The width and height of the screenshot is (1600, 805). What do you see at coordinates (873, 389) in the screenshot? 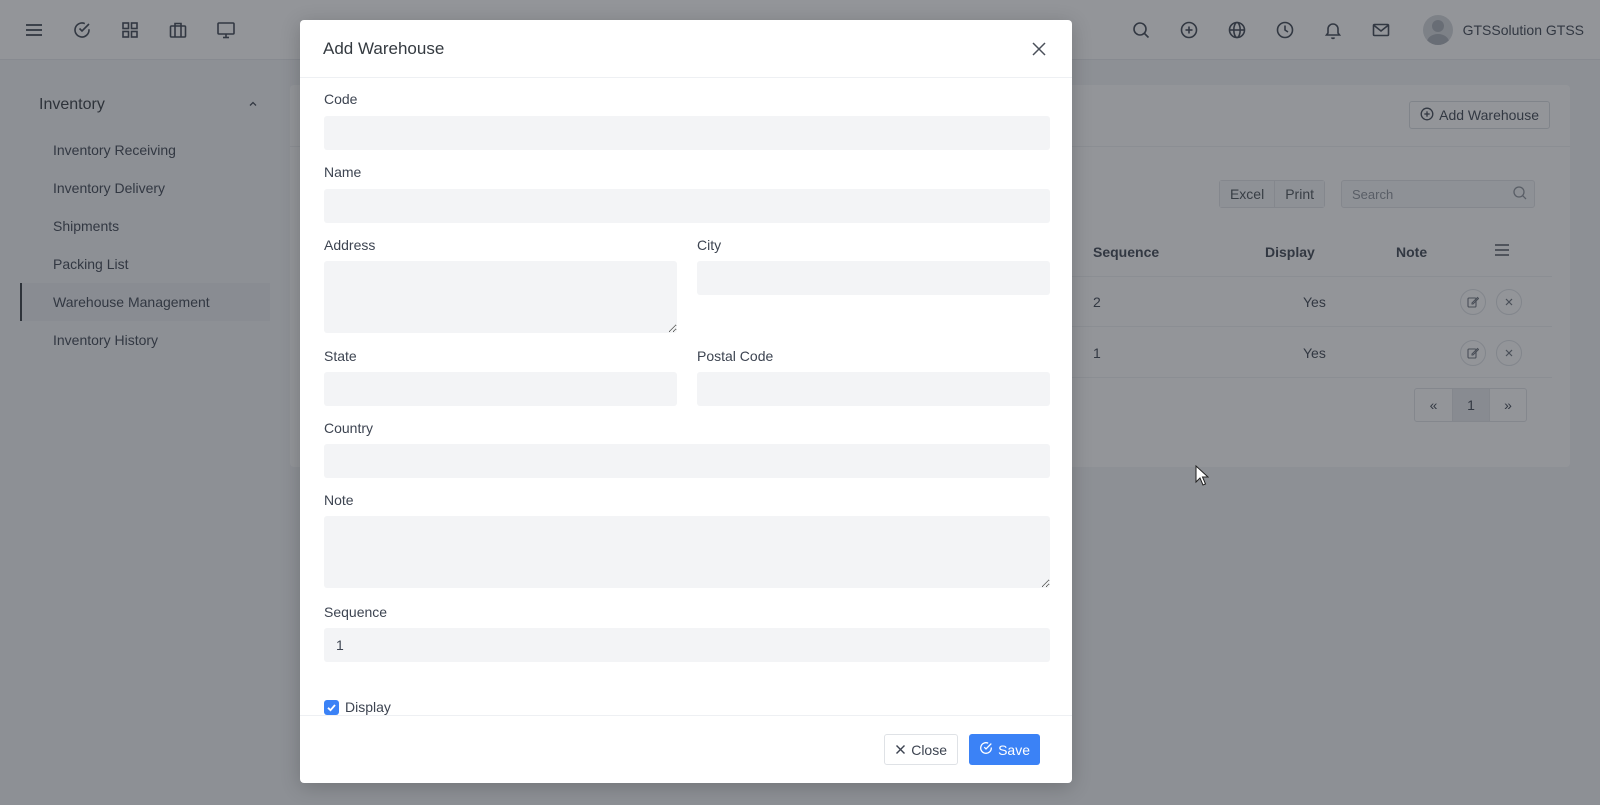
I see `postal-code-input` at bounding box center [873, 389].